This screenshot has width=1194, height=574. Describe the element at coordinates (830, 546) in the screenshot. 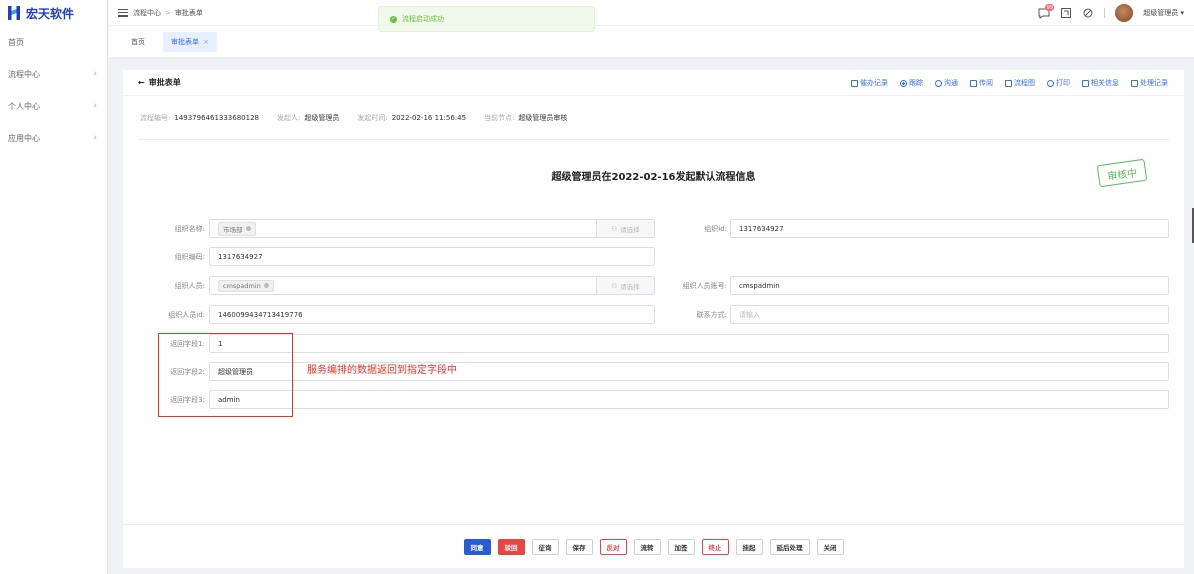

I see `close-button: 关闭` at that location.